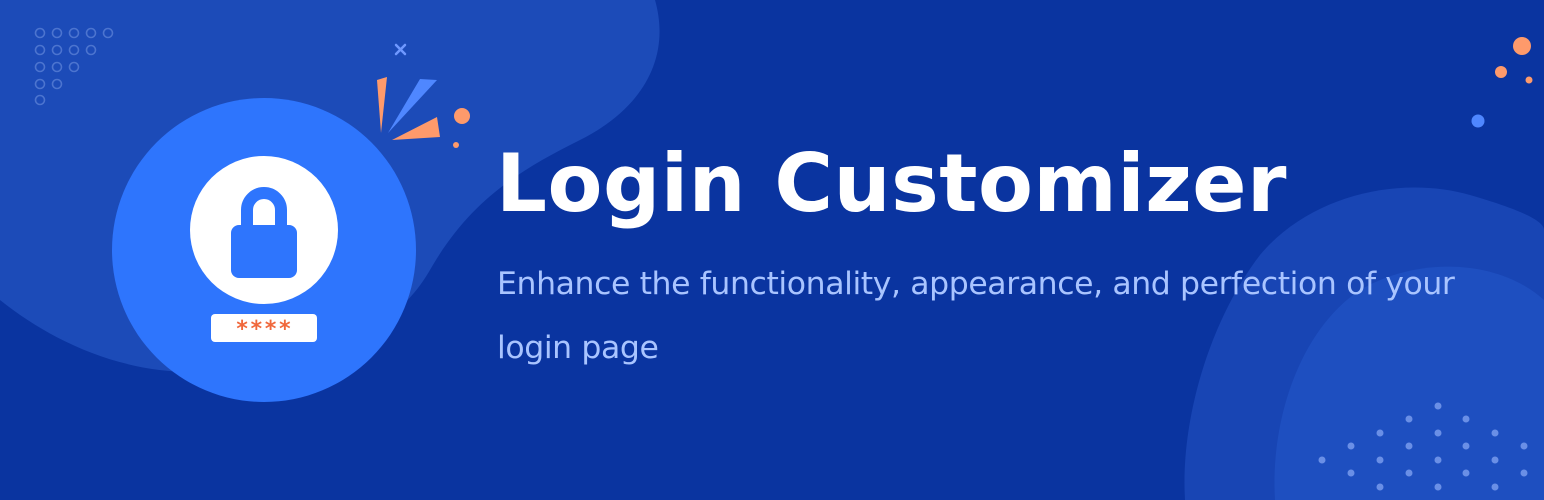  I want to click on sparkle-dot-orange, so click(462, 116).